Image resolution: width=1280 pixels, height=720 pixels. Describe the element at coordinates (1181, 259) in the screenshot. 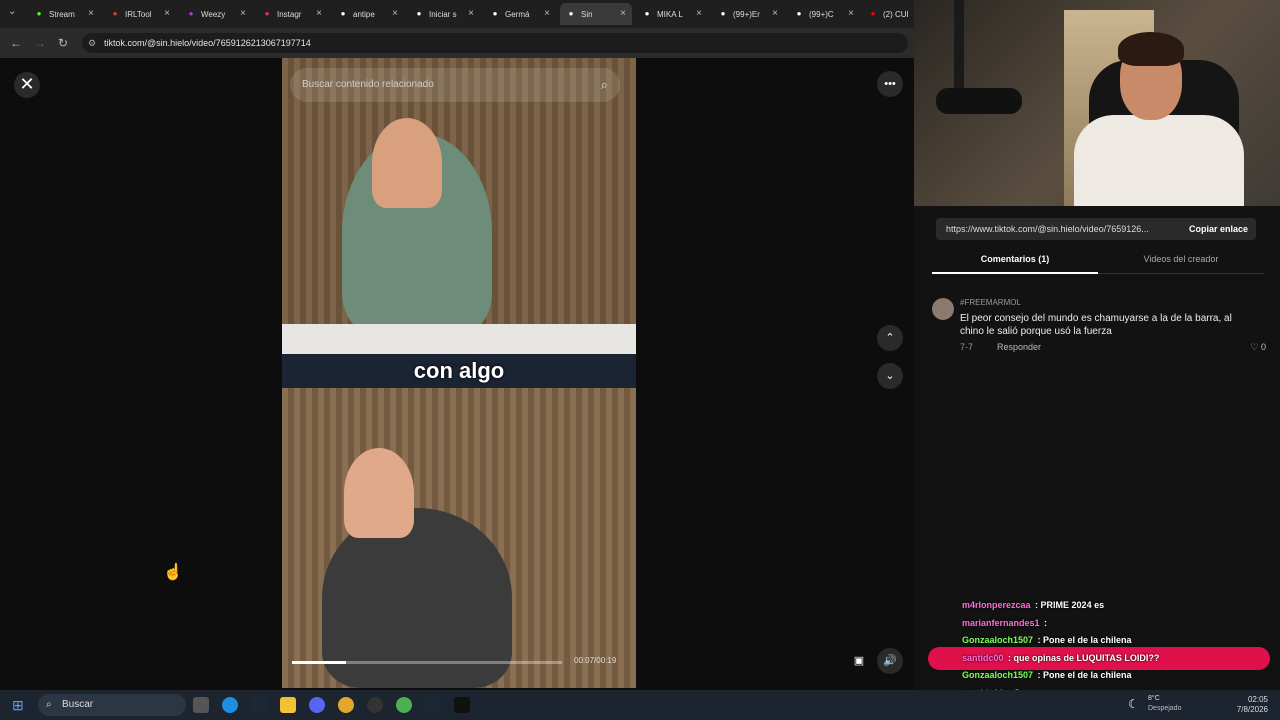

I see `tab-creator-videos: Videos del creador` at that location.